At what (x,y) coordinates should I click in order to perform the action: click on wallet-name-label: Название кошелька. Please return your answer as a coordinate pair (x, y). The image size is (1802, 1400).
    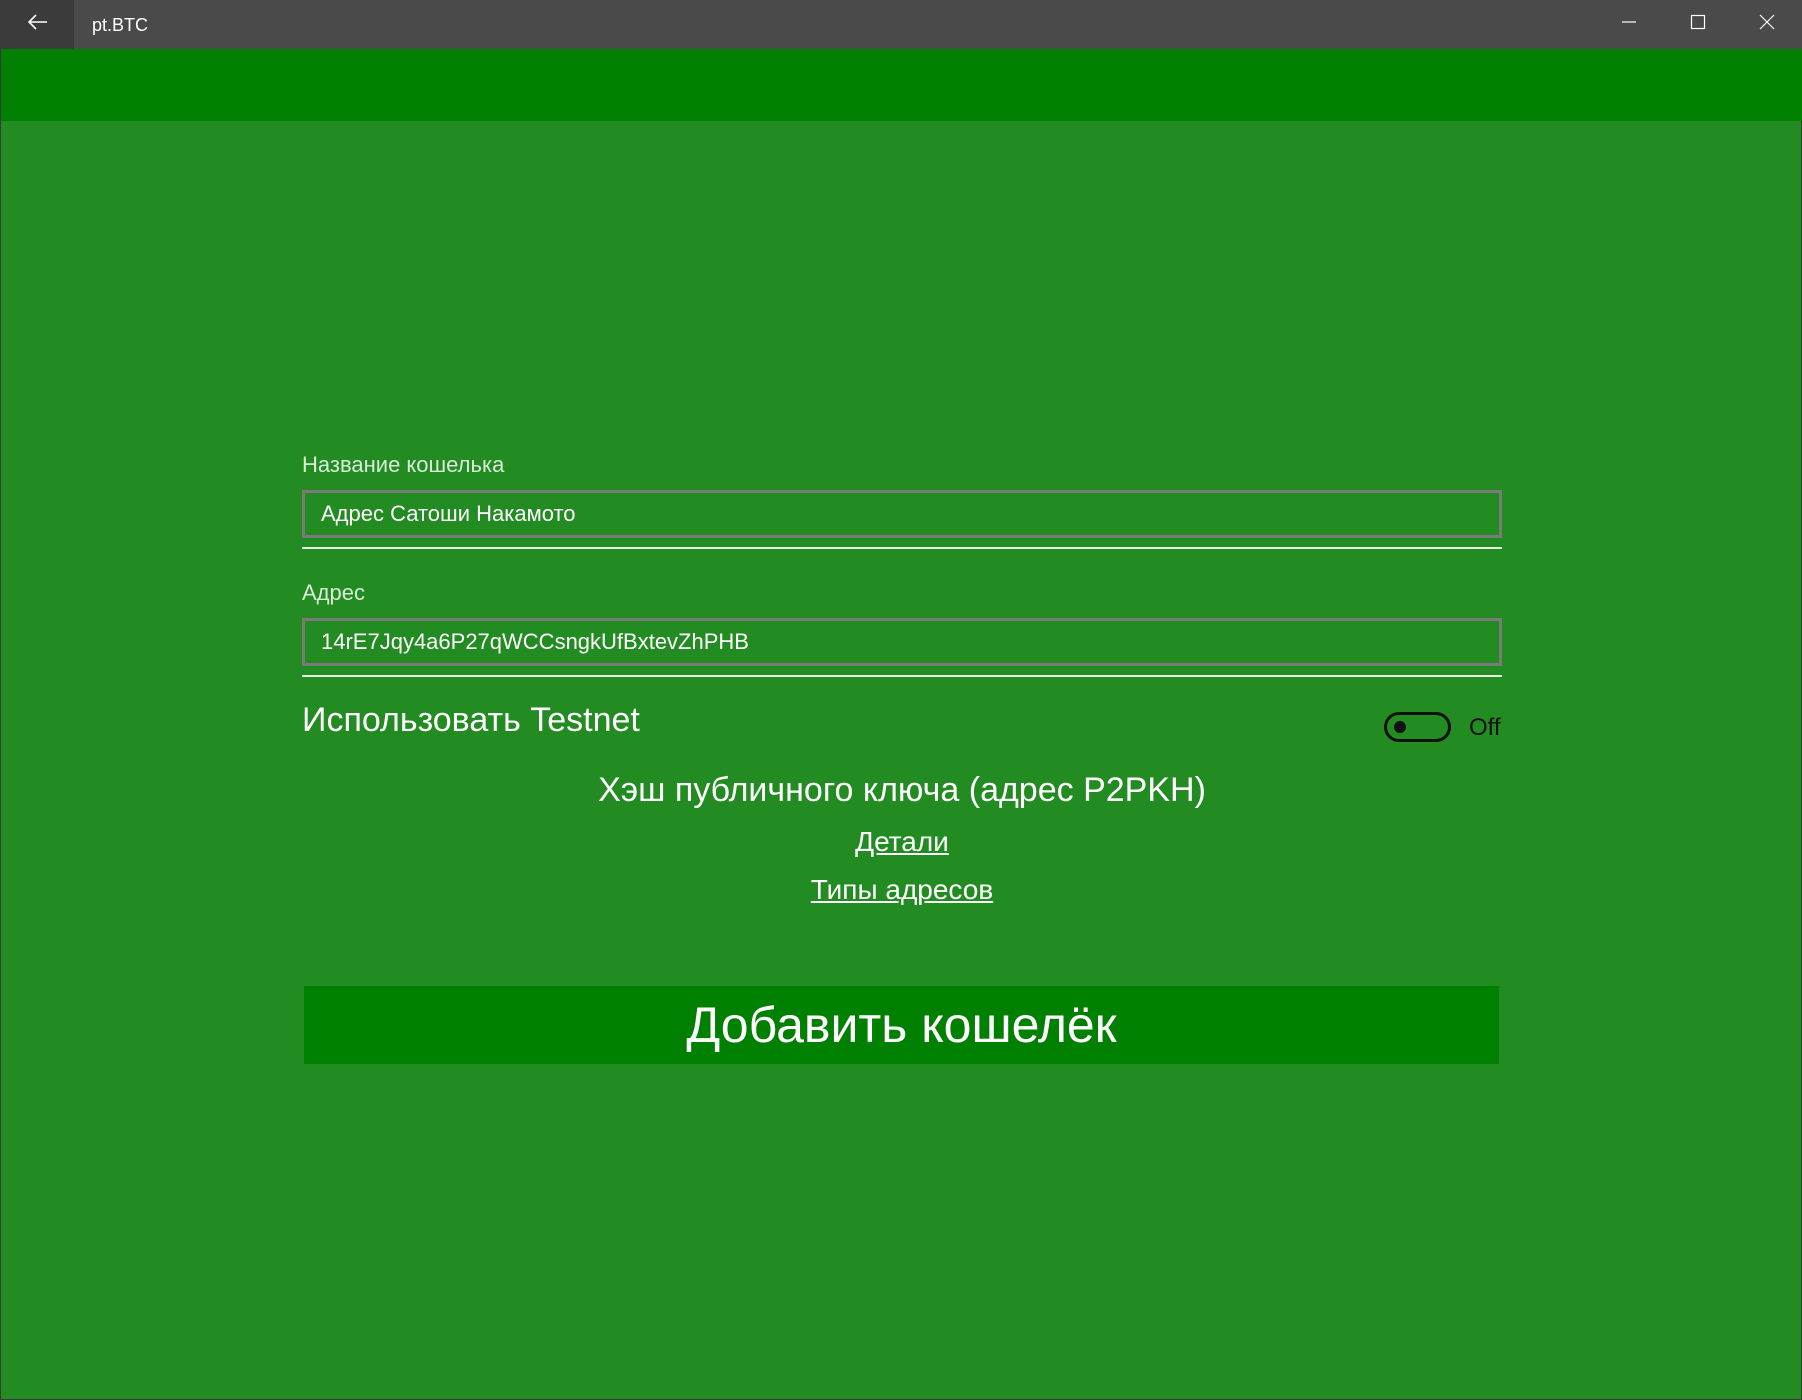
    Looking at the image, I should click on (403, 464).